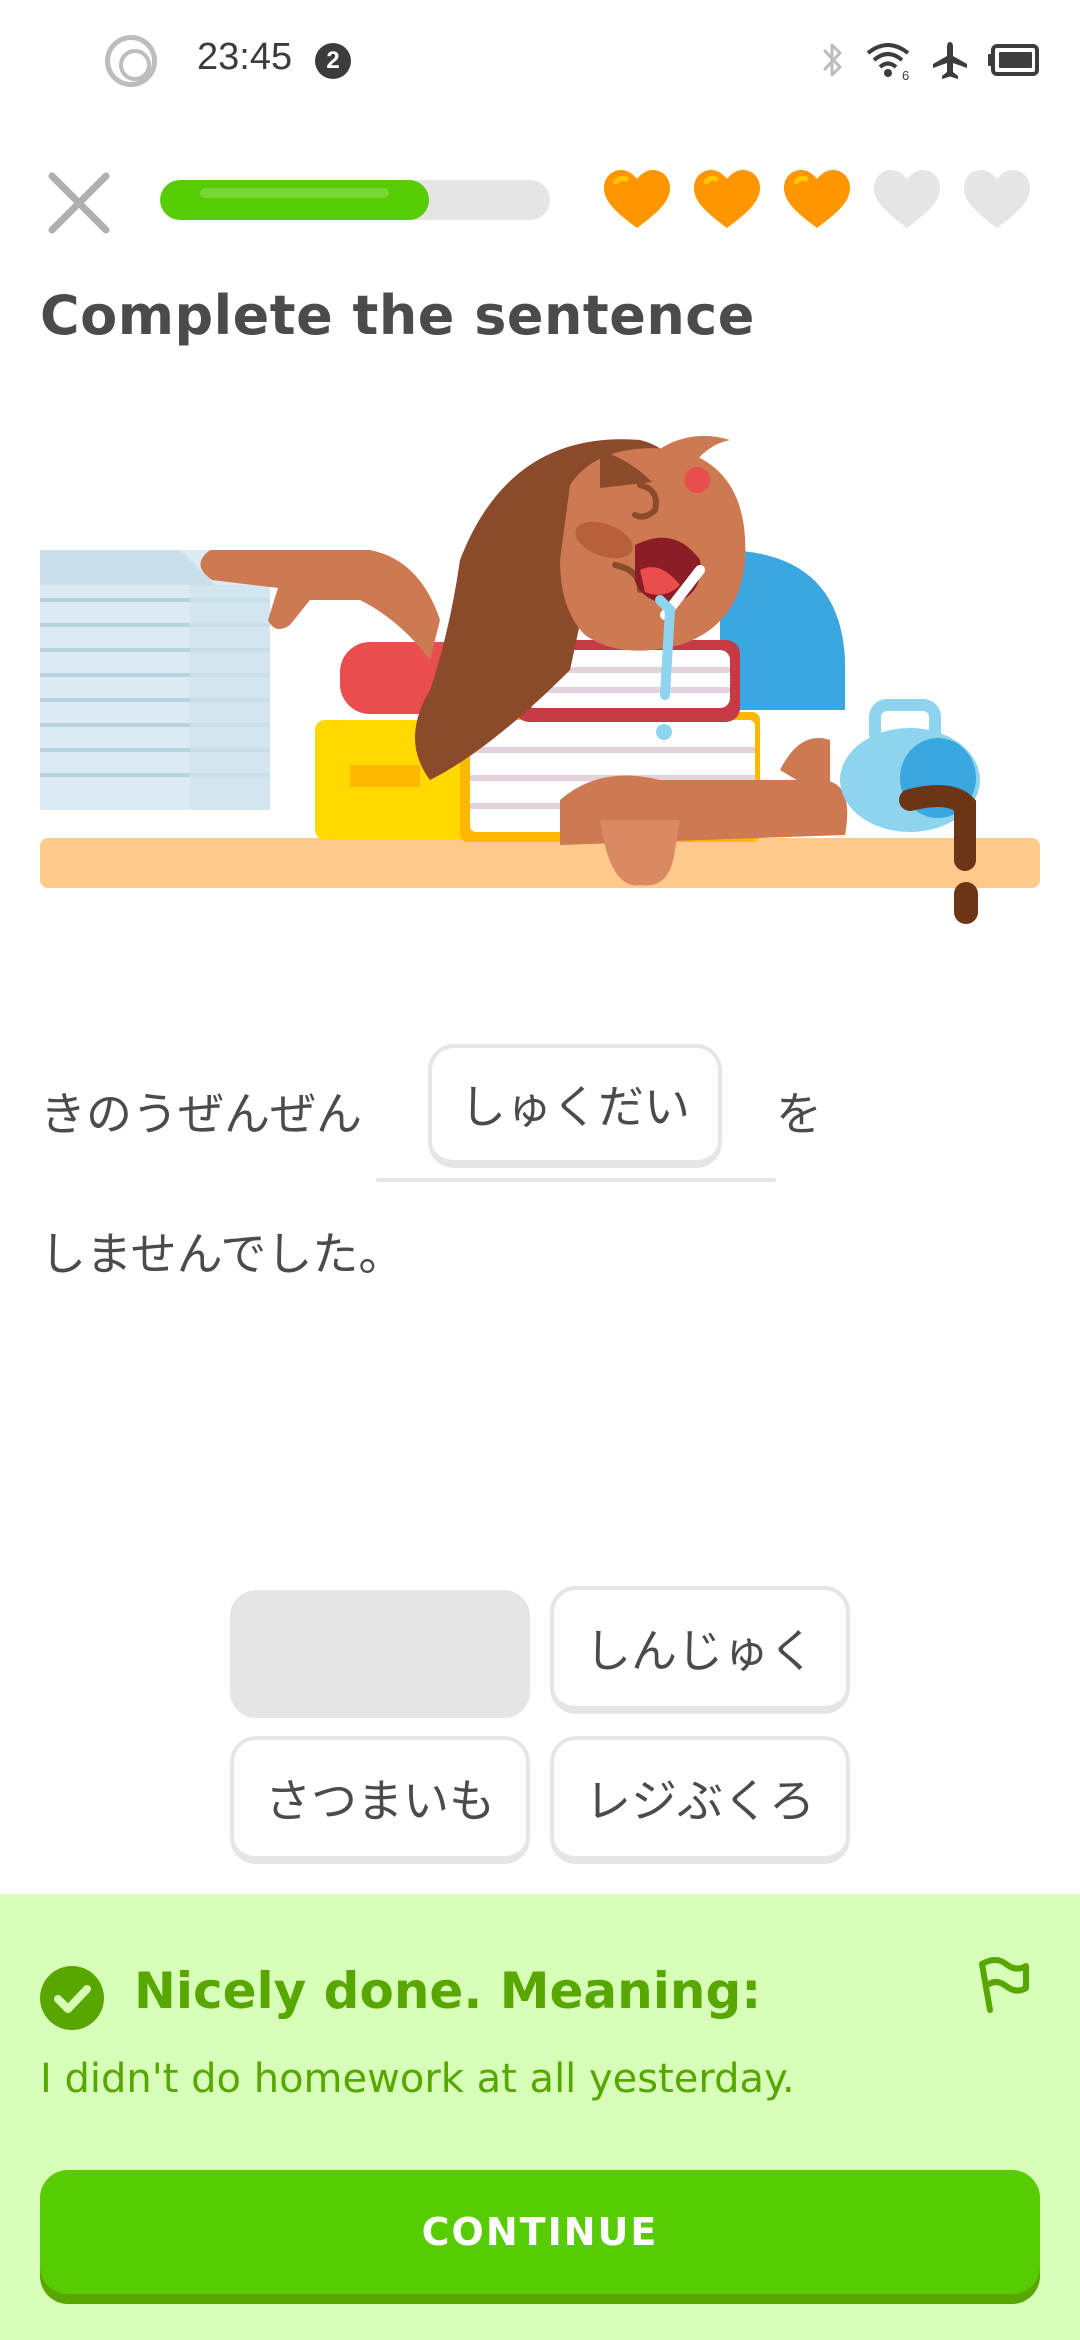  What do you see at coordinates (540, 2232) in the screenshot?
I see `continue-button: CONTINUE` at bounding box center [540, 2232].